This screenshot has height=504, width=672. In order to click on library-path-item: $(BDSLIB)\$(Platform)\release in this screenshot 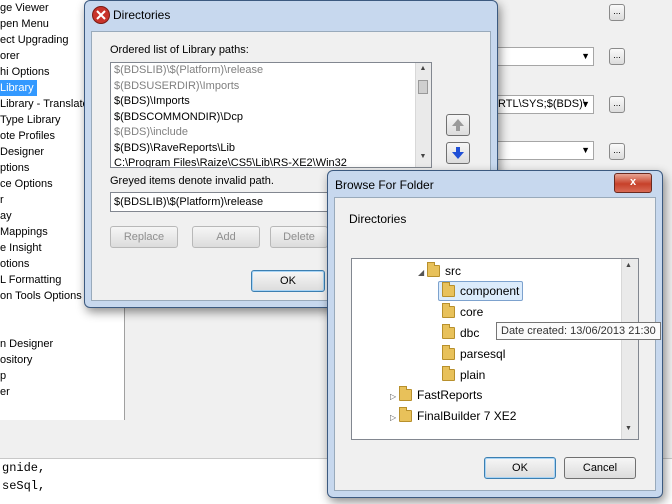, I will do `click(271, 71)`.